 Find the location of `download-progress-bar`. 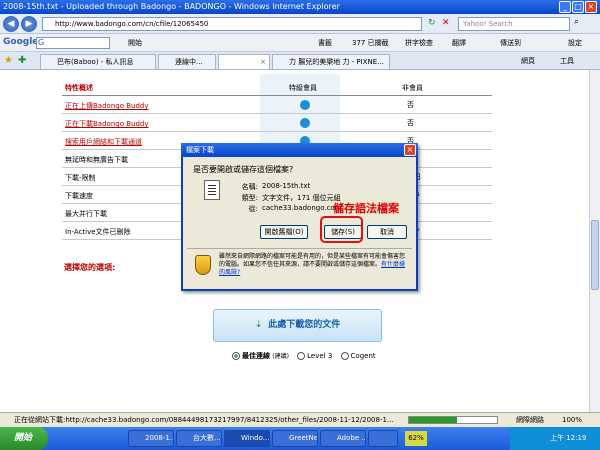

download-progress-bar is located at coordinates (453, 420).